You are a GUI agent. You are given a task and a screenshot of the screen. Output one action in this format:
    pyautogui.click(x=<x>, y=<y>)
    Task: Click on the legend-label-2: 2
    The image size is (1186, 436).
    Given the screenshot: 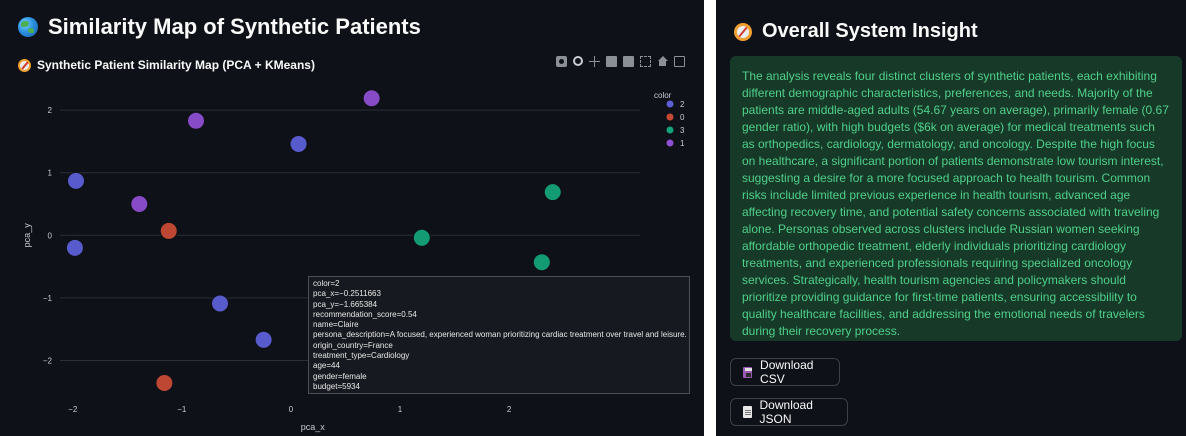 What is the action you would take?
    pyautogui.click(x=682, y=104)
    